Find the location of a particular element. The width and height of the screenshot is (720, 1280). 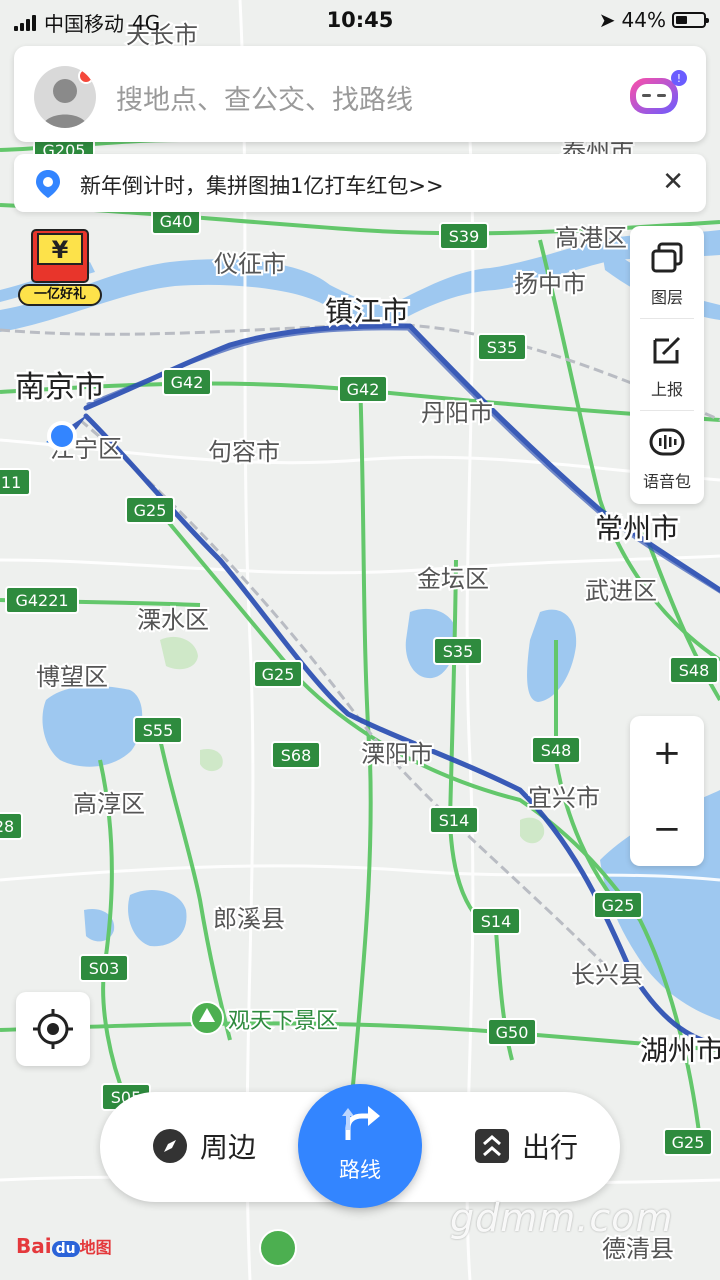

tool-layers: 图层 is located at coordinates (667, 272).